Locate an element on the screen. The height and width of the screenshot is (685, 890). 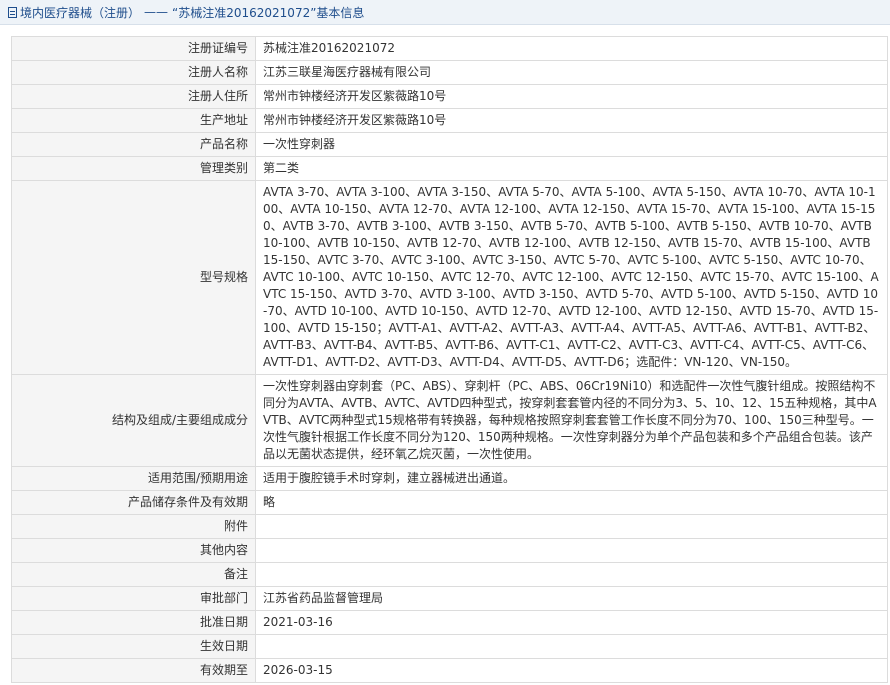
table-row: 附件 is located at coordinates (449, 526).